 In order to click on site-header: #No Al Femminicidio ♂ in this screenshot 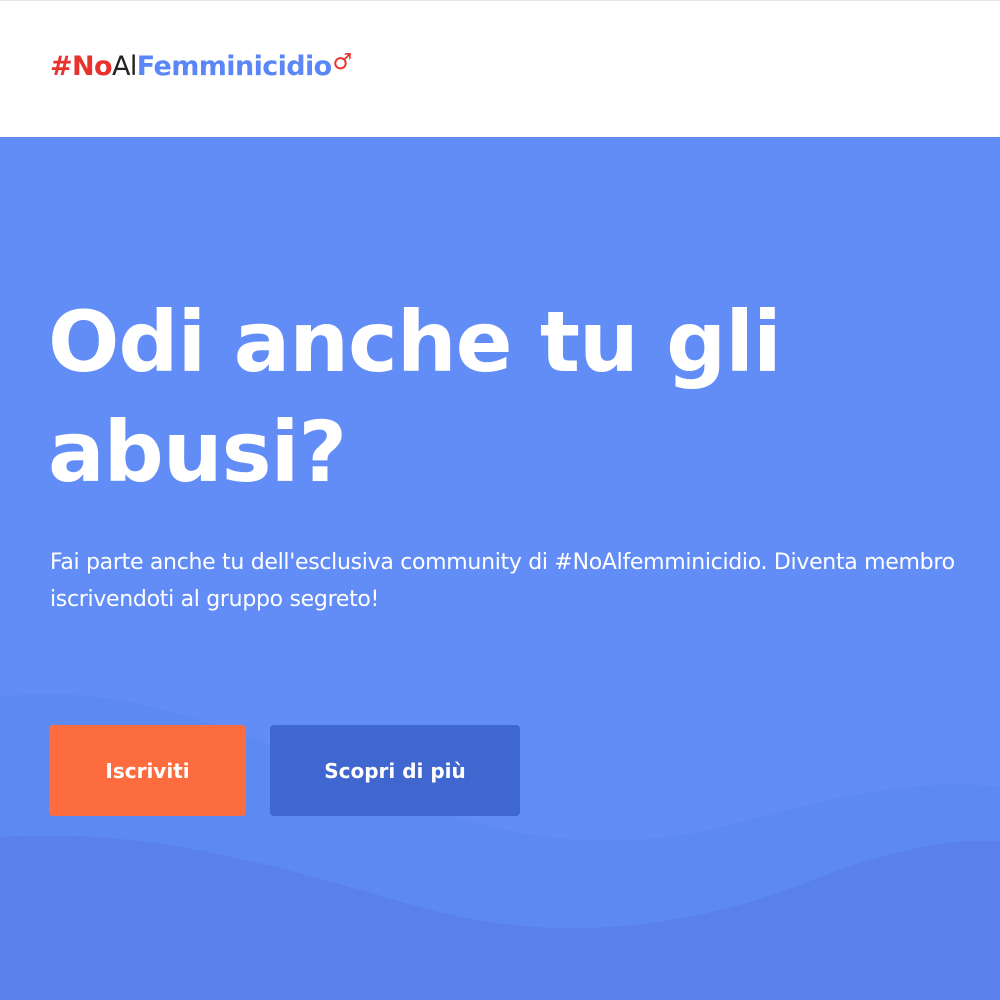, I will do `click(500, 68)`.